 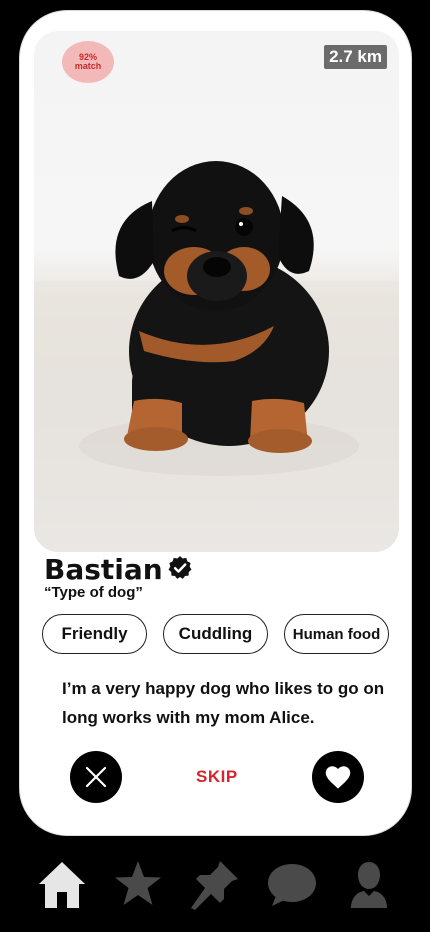 I want to click on skip-button: SKIP, so click(x=217, y=777).